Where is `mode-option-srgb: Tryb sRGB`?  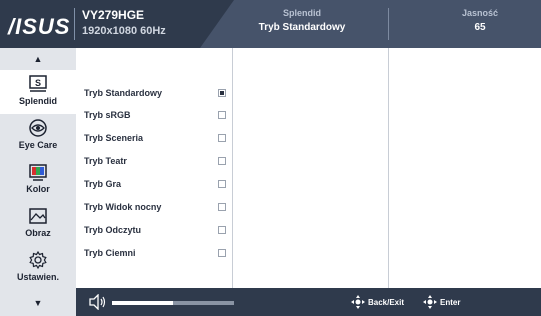 mode-option-srgb: Tryb sRGB is located at coordinates (159, 117).